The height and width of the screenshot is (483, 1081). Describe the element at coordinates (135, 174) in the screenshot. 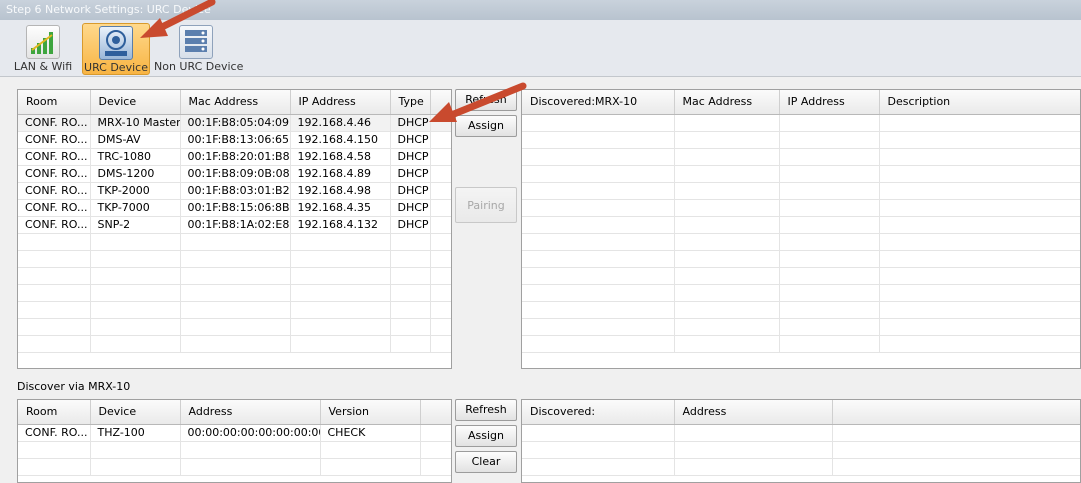

I see `cell-device: DMS-1200` at that location.